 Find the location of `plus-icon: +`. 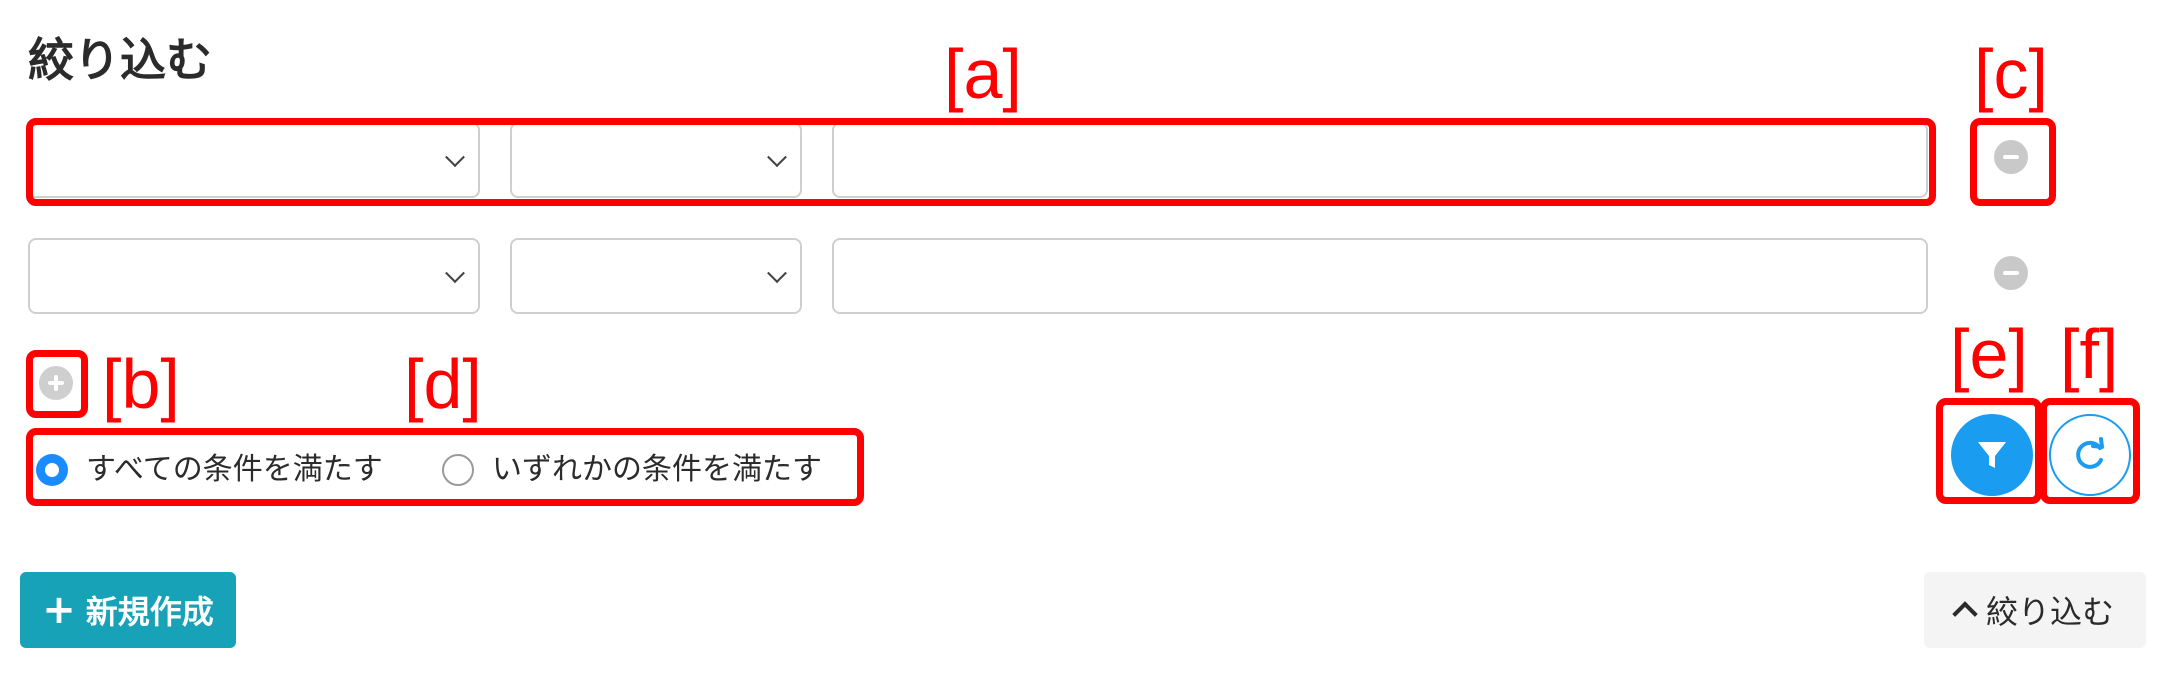

plus-icon: + is located at coordinates (59, 610).